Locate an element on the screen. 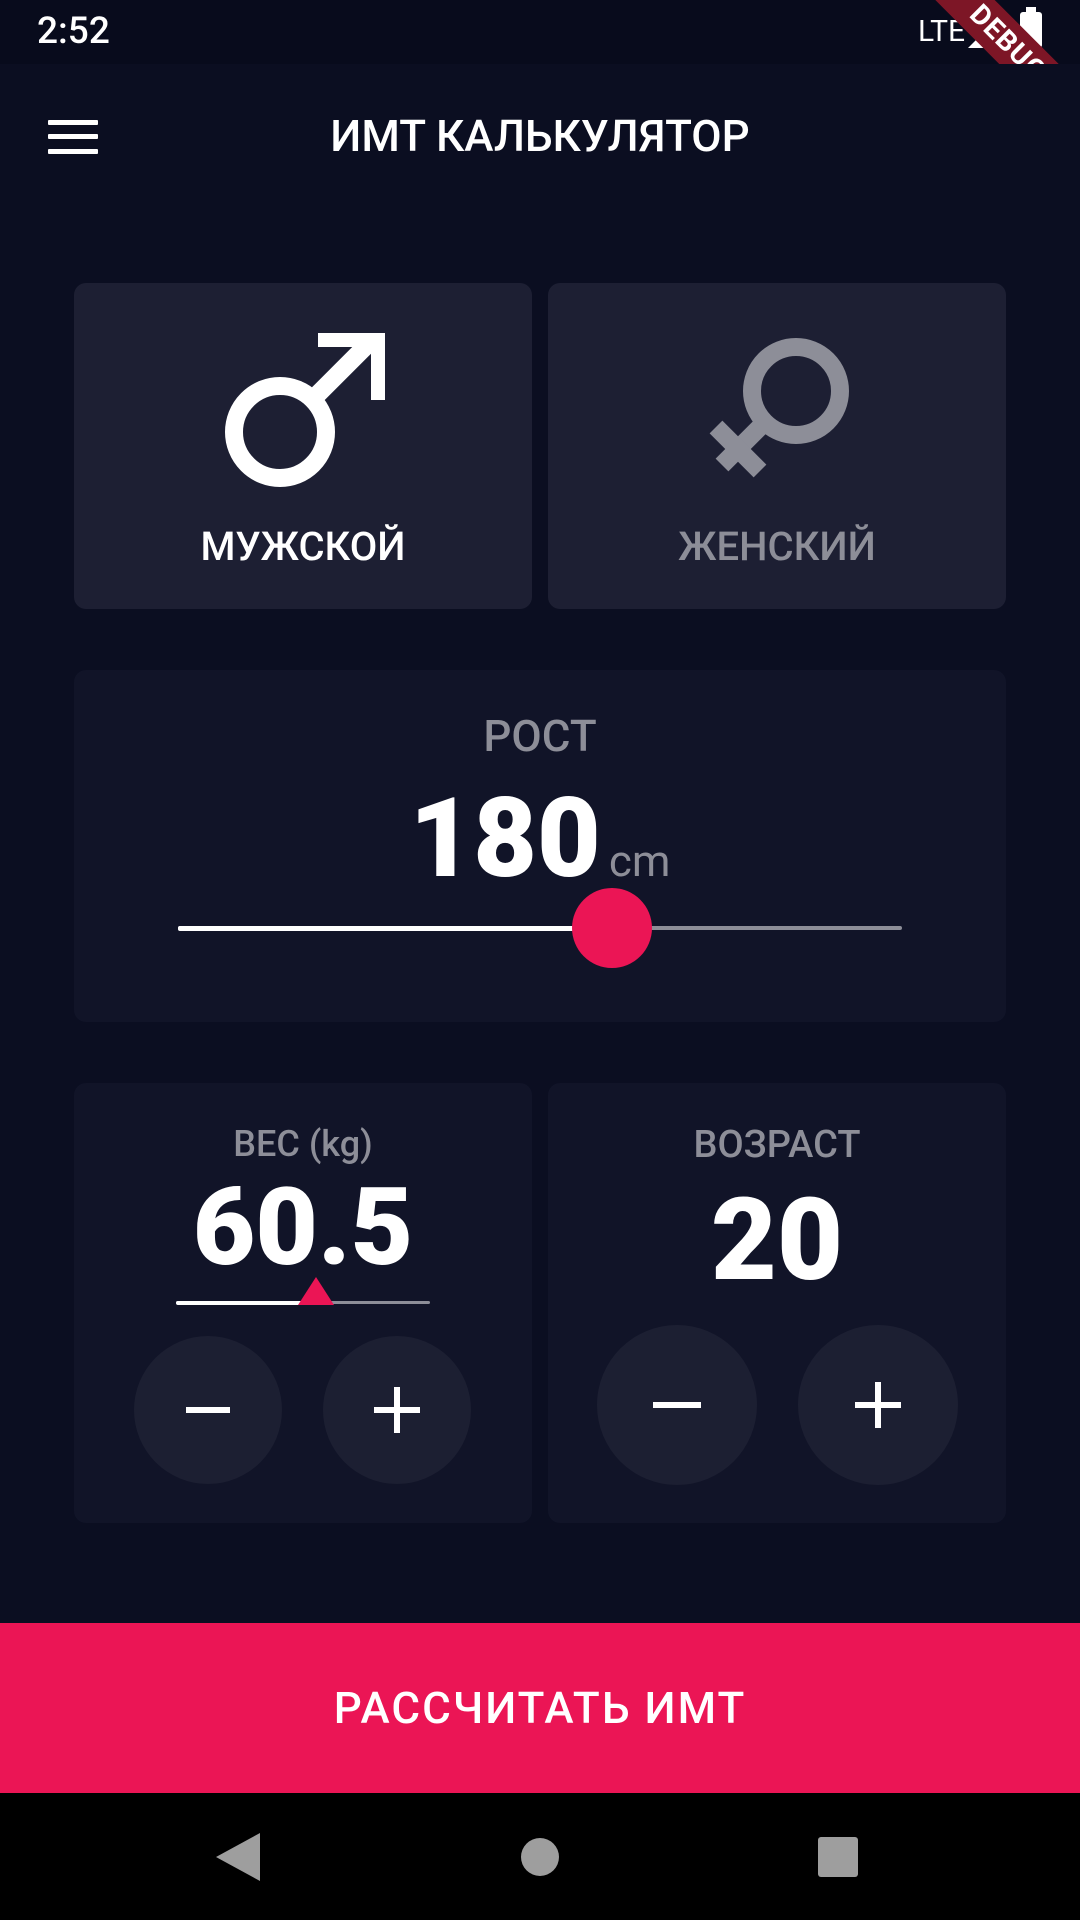  page-title: ИМТ КАЛЬКУЛЯТОР is located at coordinates (540, 136).